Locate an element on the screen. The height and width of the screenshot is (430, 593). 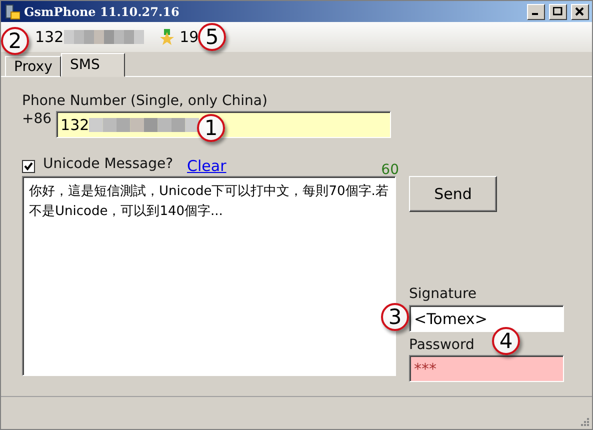
password-label: Password is located at coordinates (441, 345).